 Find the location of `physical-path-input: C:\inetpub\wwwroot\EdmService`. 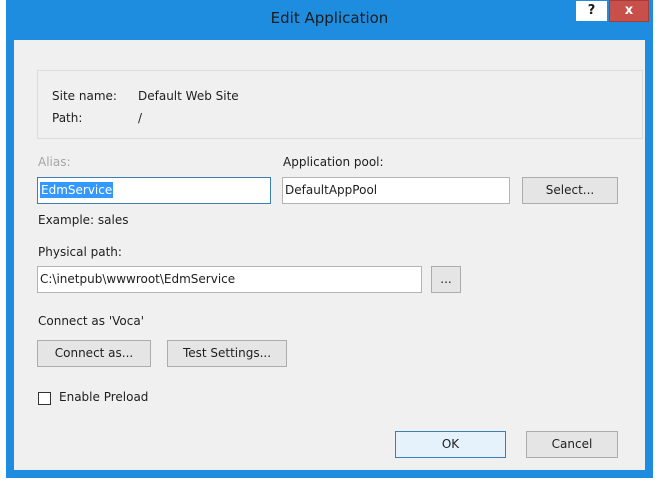

physical-path-input: C:\inetpub\wwwroot\EdmService is located at coordinates (229, 279).